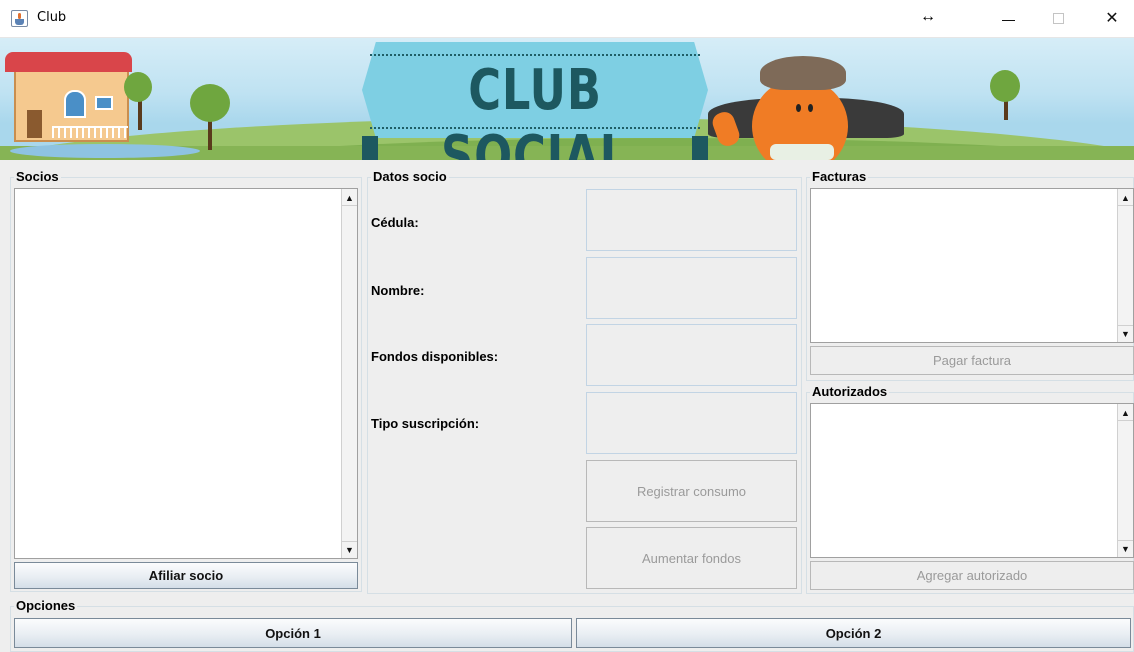 The height and width of the screenshot is (652, 1134). I want to click on fondos-field, so click(691, 355).